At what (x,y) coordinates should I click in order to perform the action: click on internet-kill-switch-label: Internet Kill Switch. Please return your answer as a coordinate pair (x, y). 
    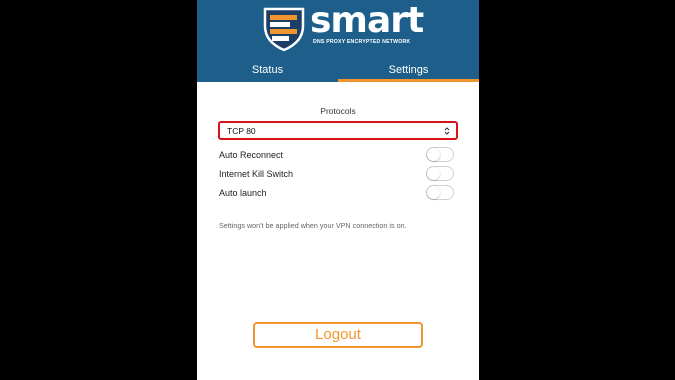
    Looking at the image, I should click on (256, 174).